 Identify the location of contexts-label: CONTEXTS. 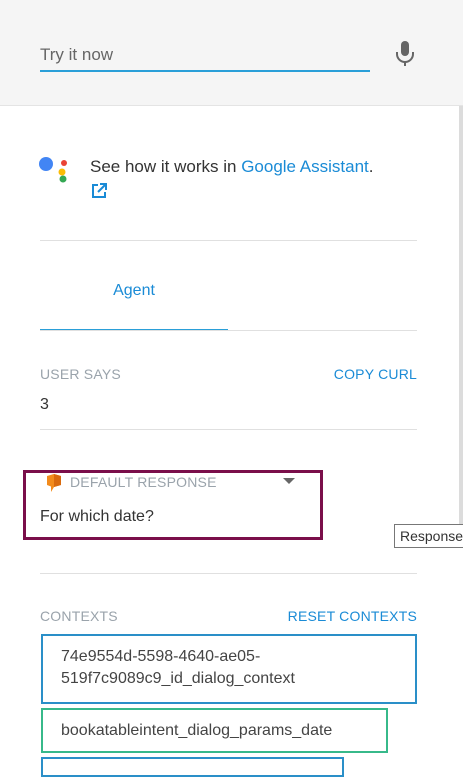
(79, 616).